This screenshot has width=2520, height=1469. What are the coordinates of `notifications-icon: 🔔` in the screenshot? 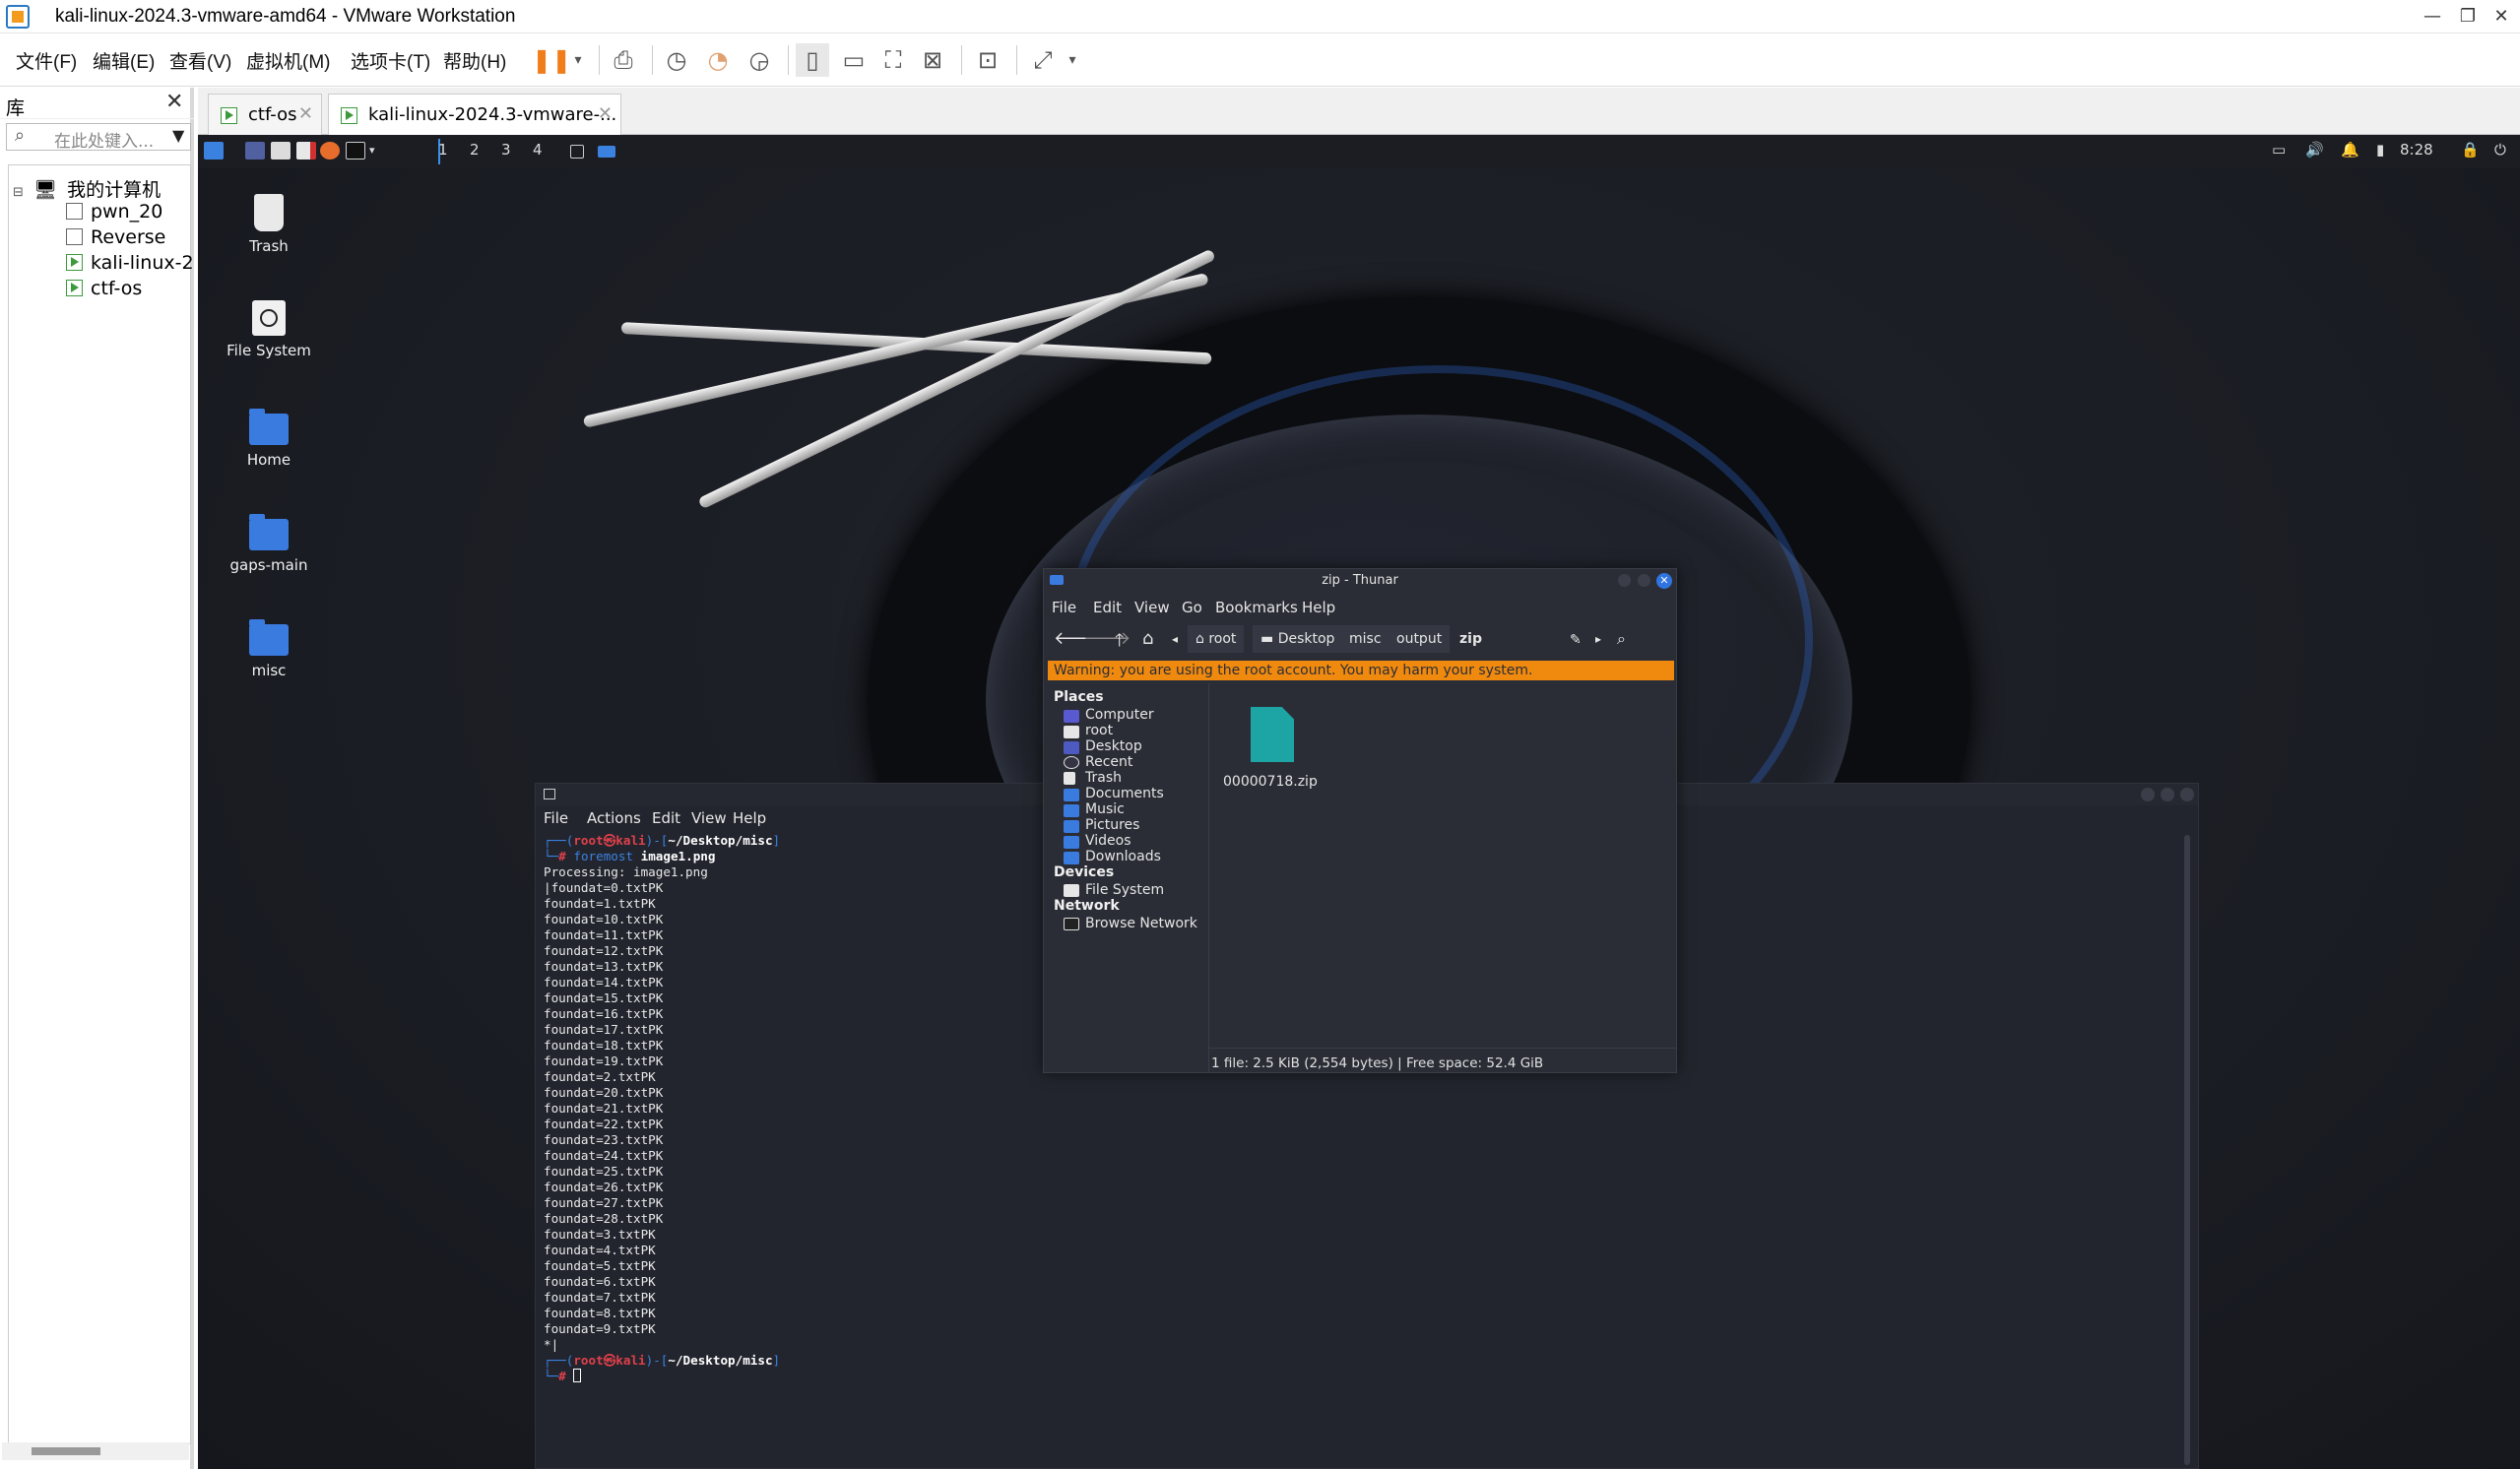 It's located at (2350, 150).